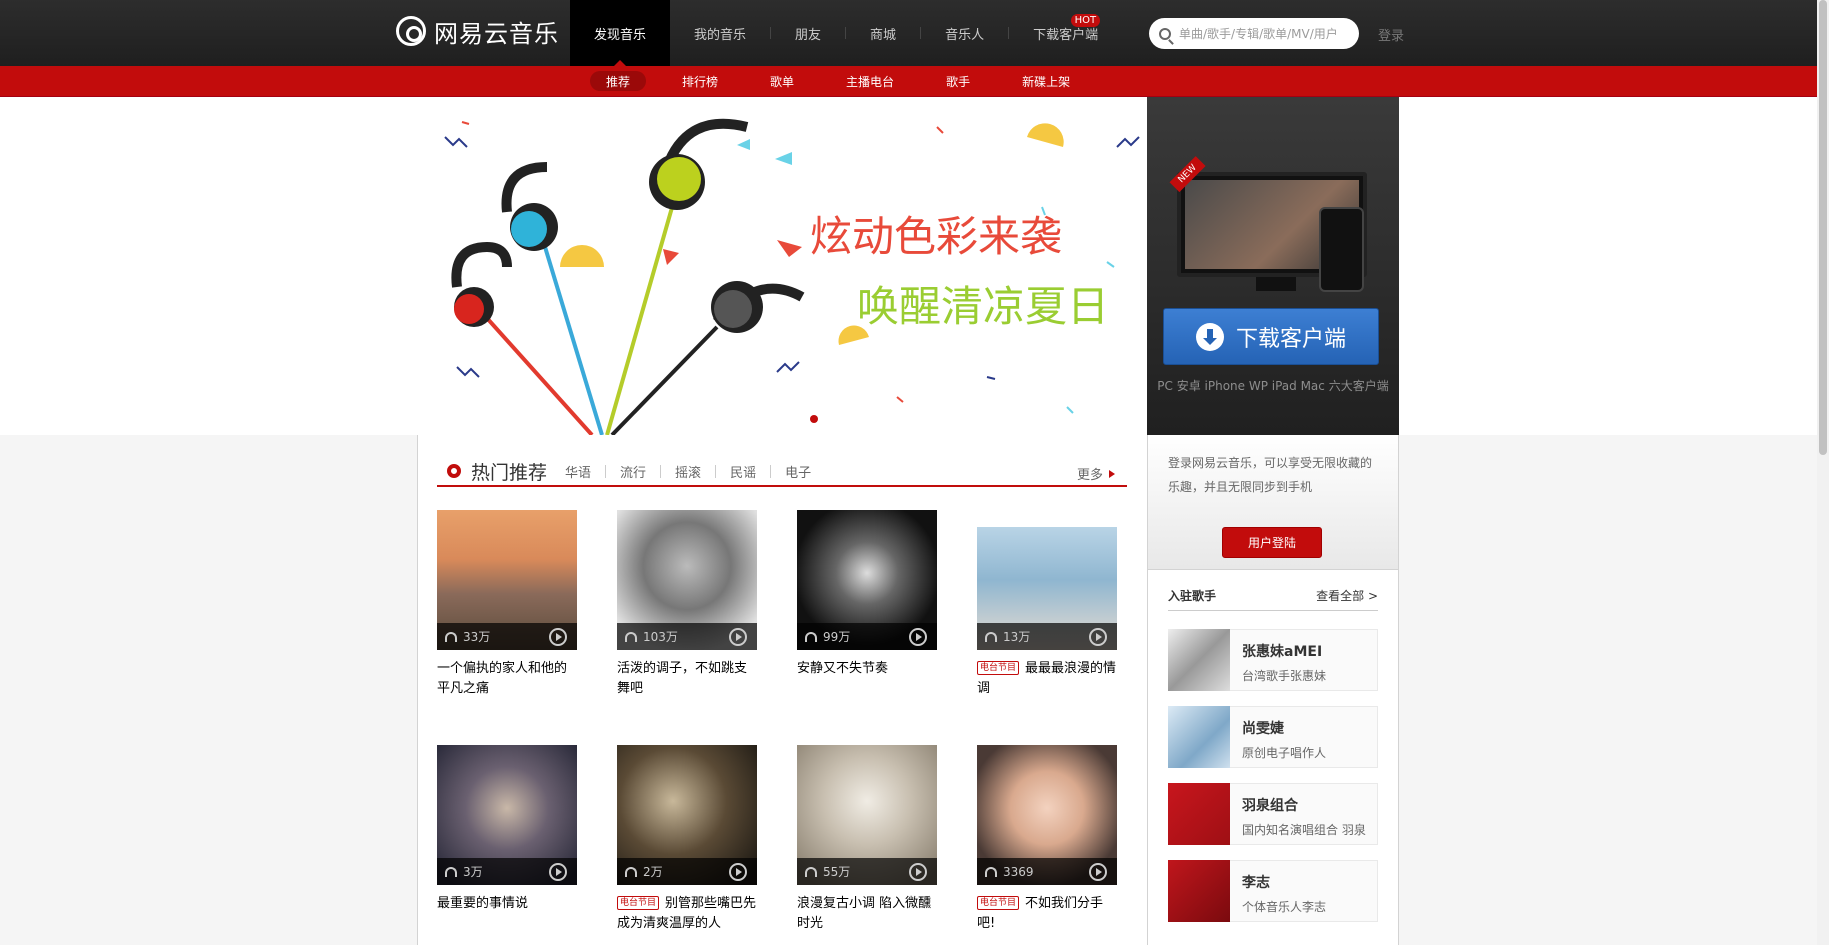 The width and height of the screenshot is (1829, 945). What do you see at coordinates (578, 471) in the screenshot?
I see `tag-chinese: 华语` at bounding box center [578, 471].